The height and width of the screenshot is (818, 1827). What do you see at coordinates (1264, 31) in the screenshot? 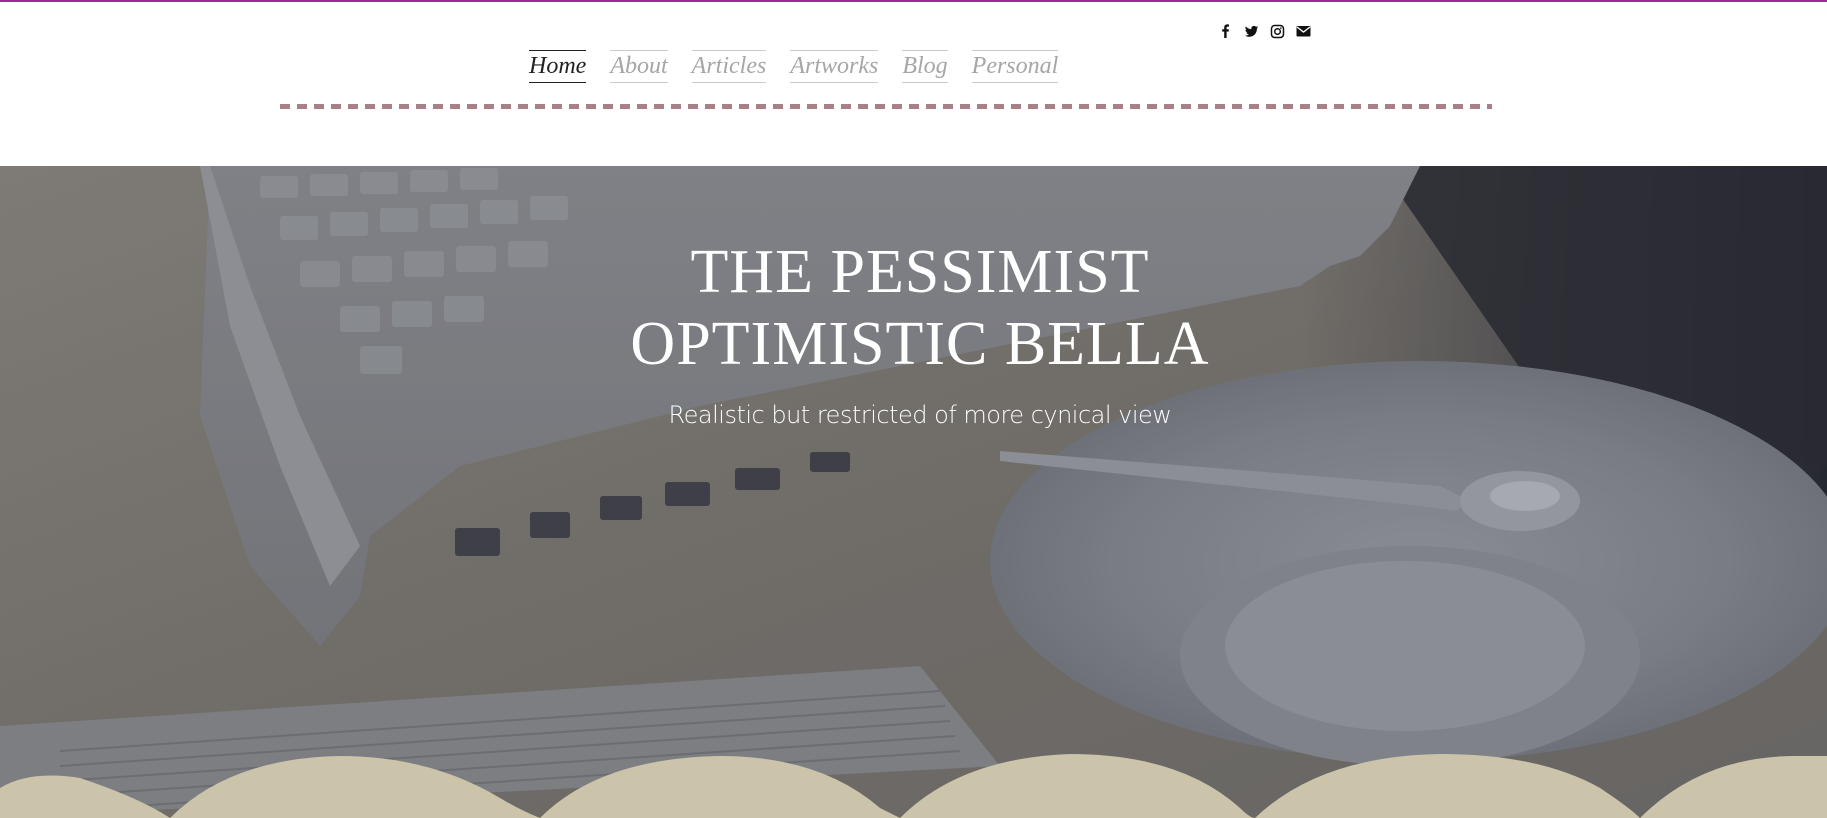
I see `social-links` at bounding box center [1264, 31].